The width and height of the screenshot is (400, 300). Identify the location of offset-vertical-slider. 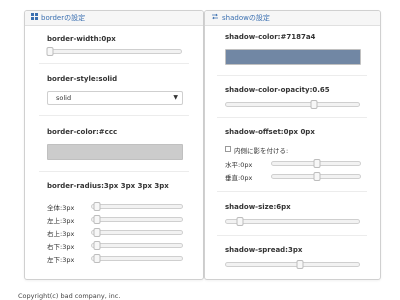
(316, 176).